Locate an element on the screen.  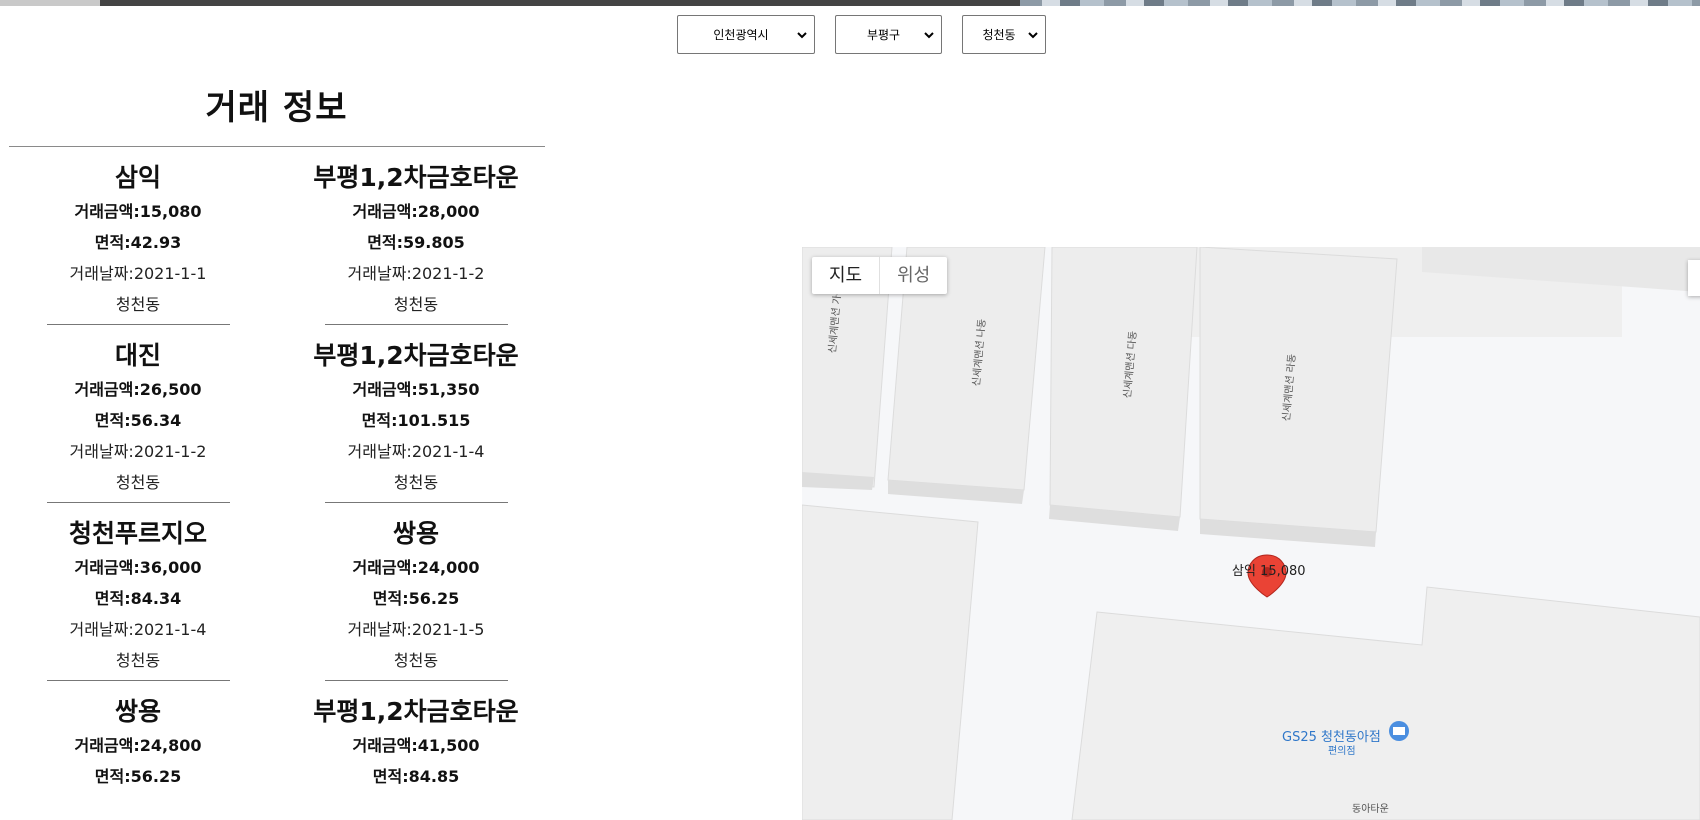
deal-area: 면적:84.34 is located at coordinates (138, 598).